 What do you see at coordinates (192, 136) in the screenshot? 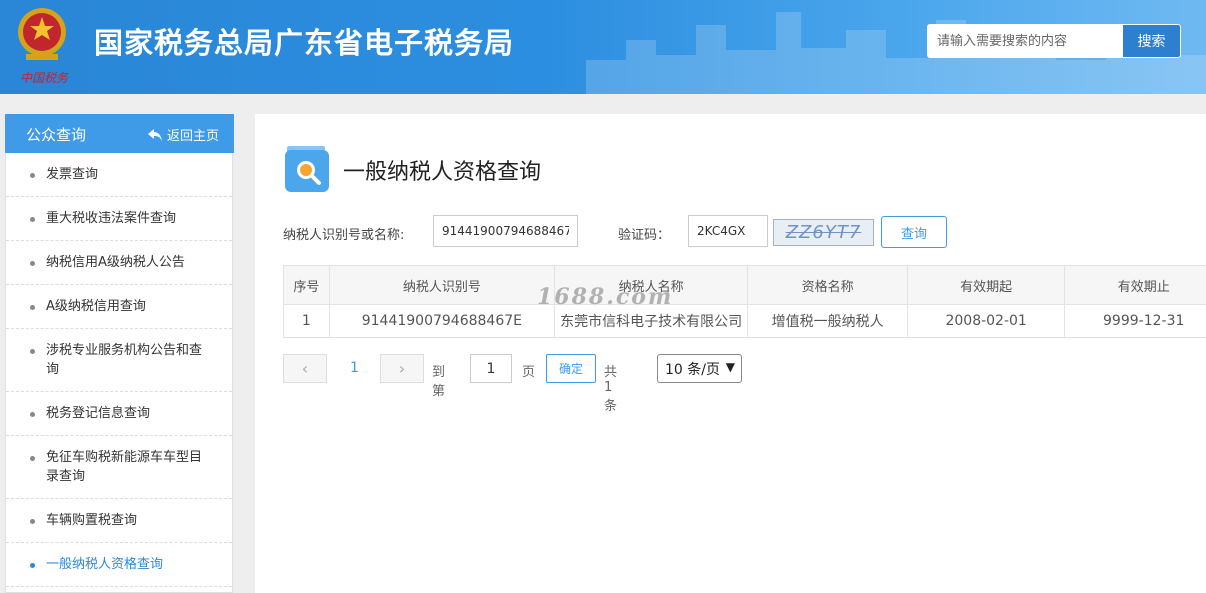
I see `back-home-label: 返回主页` at bounding box center [192, 136].